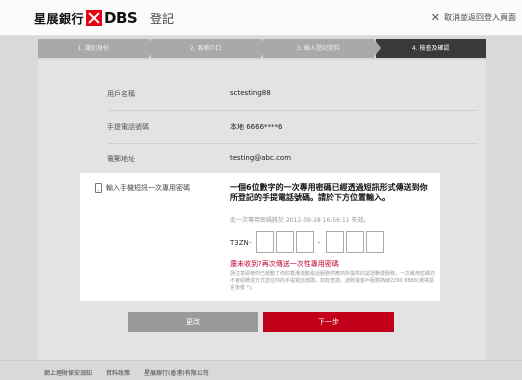  I want to click on step-4: 4. 檢查及確認, so click(430, 48).